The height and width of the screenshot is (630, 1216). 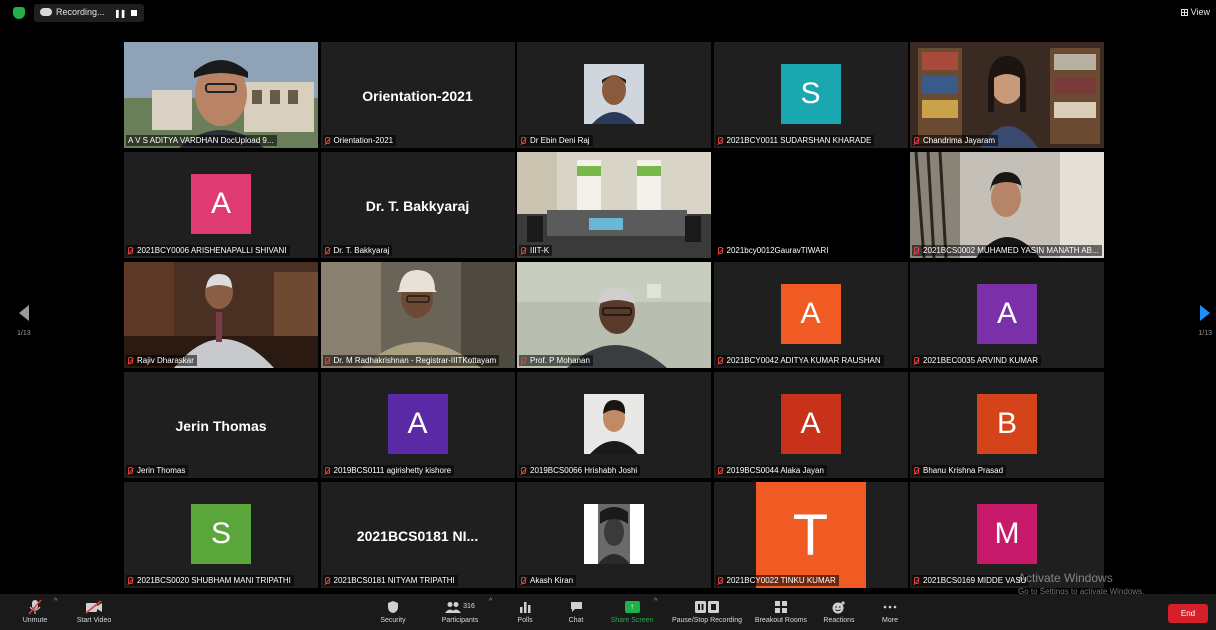 I want to click on breakout-rooms-grid-icon, so click(x=781, y=606).